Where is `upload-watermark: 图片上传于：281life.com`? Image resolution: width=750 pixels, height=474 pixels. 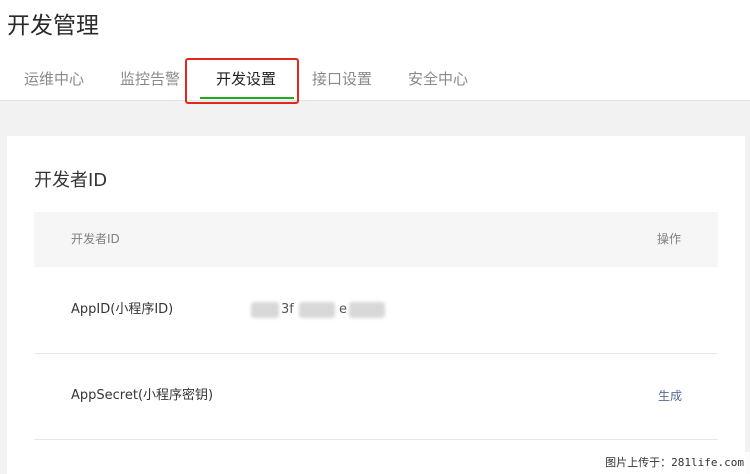 upload-watermark: 图片上传于：281life.com is located at coordinates (674, 463).